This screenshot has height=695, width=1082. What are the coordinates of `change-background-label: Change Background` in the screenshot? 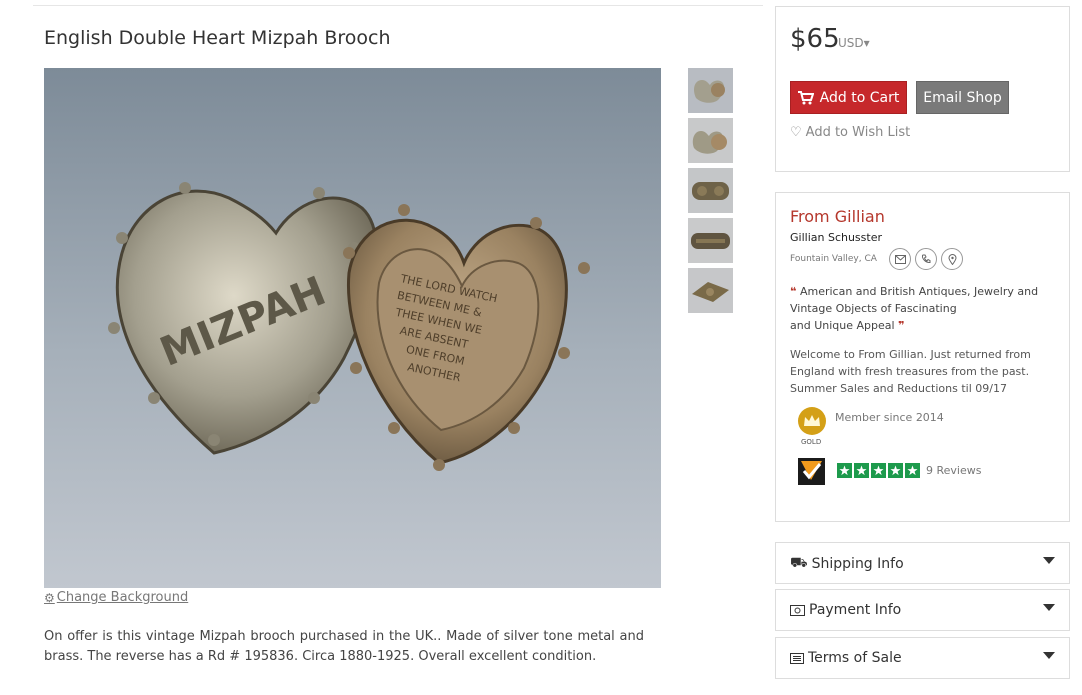 It's located at (122, 597).